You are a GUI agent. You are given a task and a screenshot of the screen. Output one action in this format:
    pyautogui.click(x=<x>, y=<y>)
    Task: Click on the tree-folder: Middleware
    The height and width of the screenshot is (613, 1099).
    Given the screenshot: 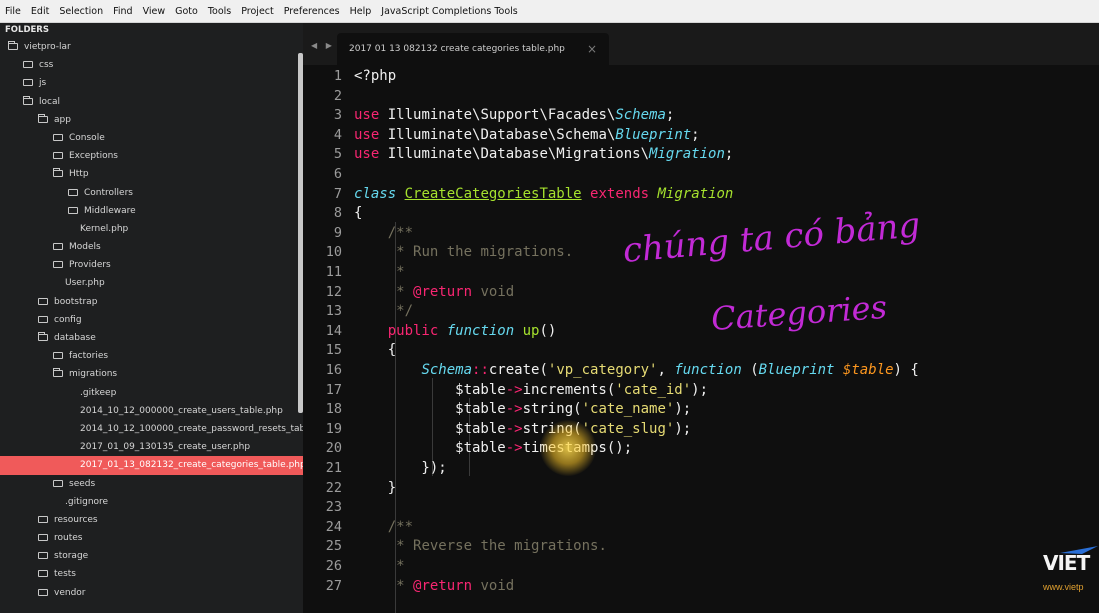 What is the action you would take?
    pyautogui.click(x=151, y=211)
    